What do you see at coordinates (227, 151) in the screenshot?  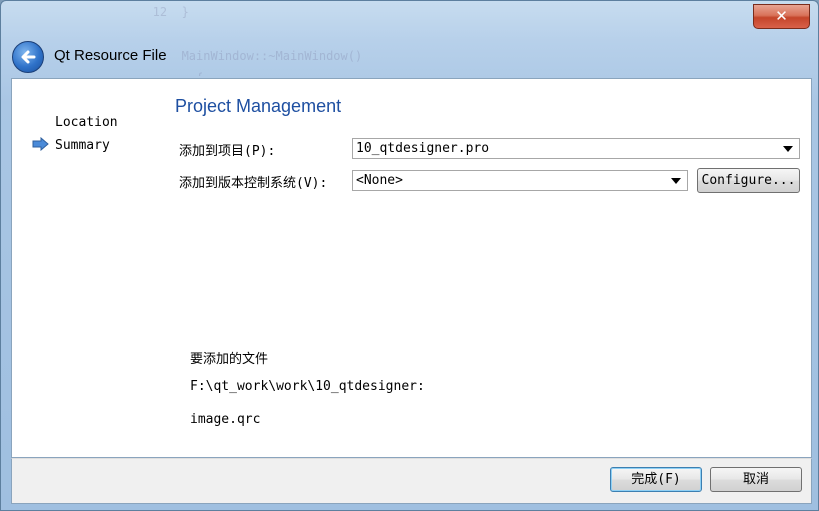 I see `add-to-project-label: 添加到项目(P):` at bounding box center [227, 151].